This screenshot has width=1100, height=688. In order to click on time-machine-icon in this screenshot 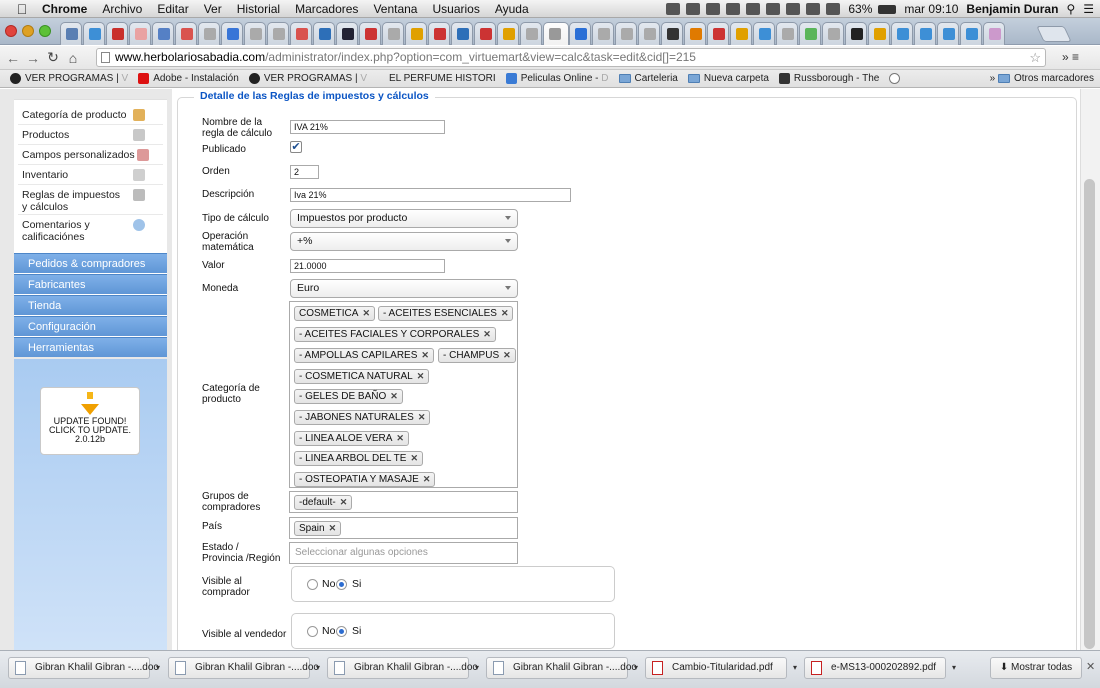, I will do `click(753, 9)`.